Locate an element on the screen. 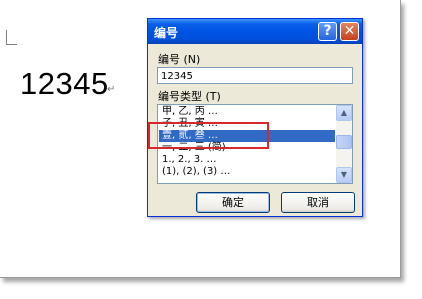 The image size is (422, 299). scroll-down-icon: ▼ is located at coordinates (344, 175).